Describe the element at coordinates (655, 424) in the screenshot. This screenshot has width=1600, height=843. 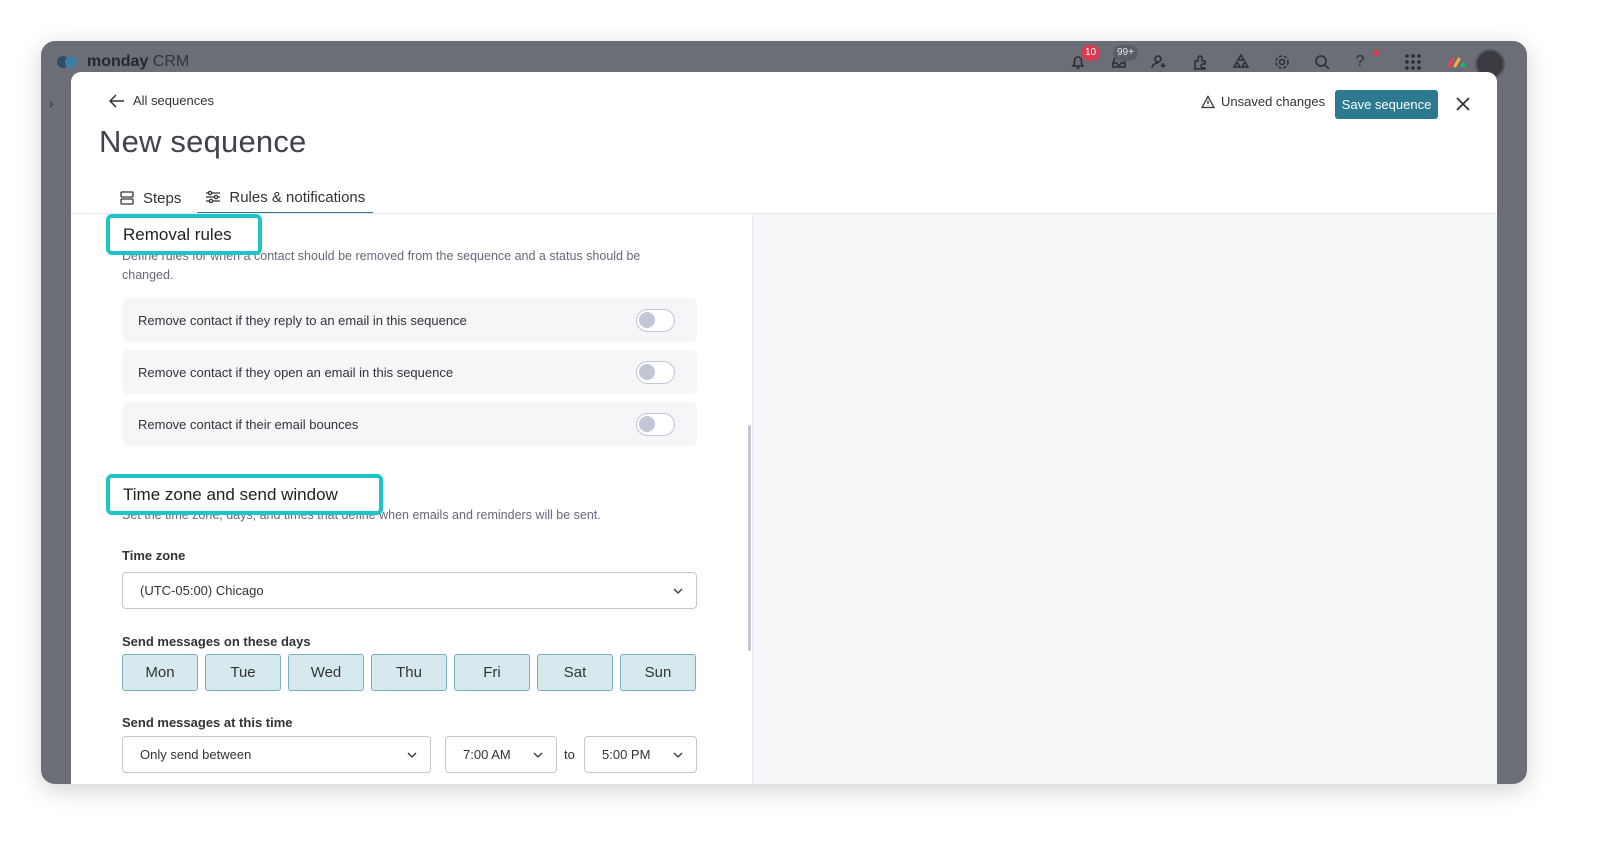
I see `rule-toggle-bounce` at that location.